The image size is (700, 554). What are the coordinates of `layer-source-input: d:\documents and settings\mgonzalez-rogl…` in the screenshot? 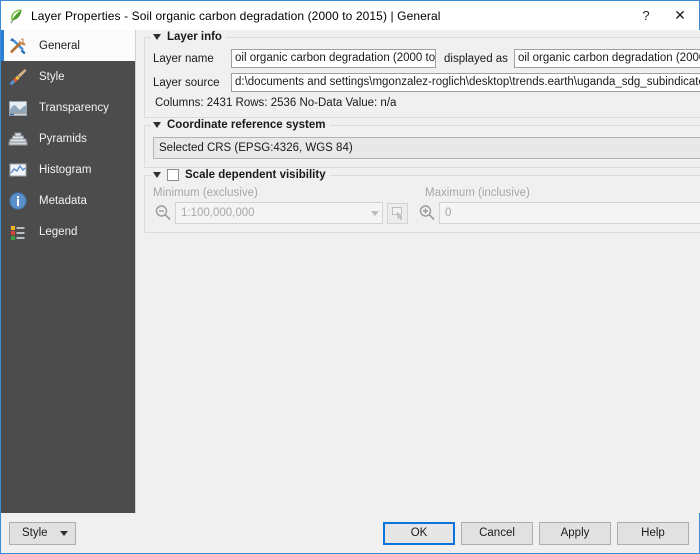 It's located at (465, 82).